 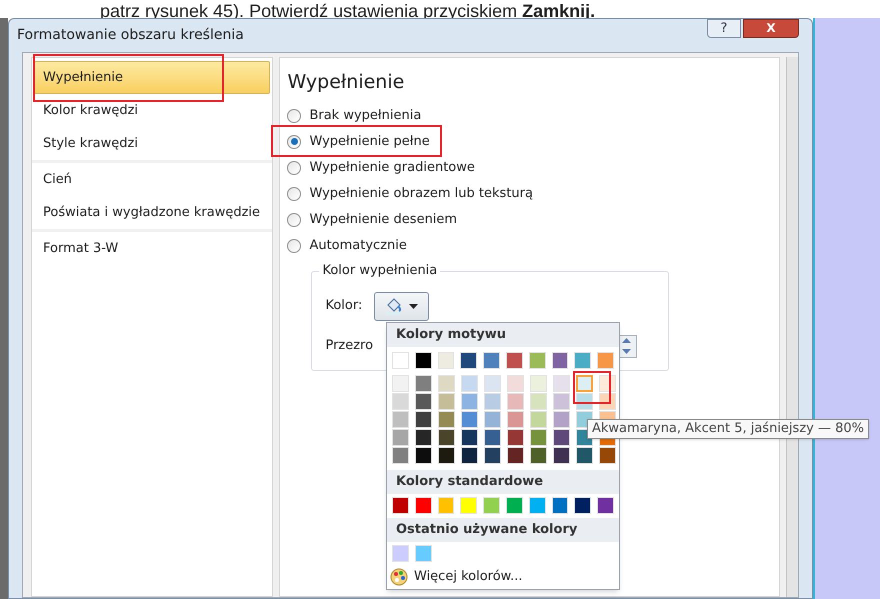 What do you see at coordinates (130, 35) in the screenshot?
I see `window-title: Formatowanie obszaru kreślenia` at bounding box center [130, 35].